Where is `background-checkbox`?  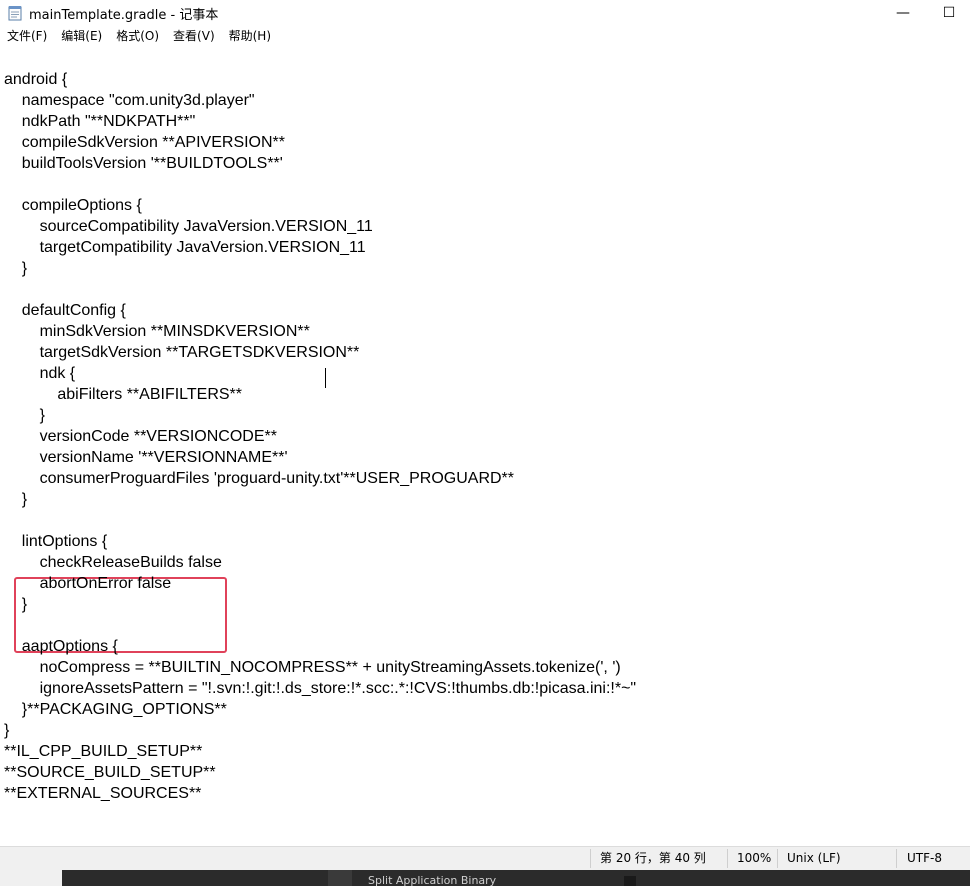
background-checkbox is located at coordinates (630, 881).